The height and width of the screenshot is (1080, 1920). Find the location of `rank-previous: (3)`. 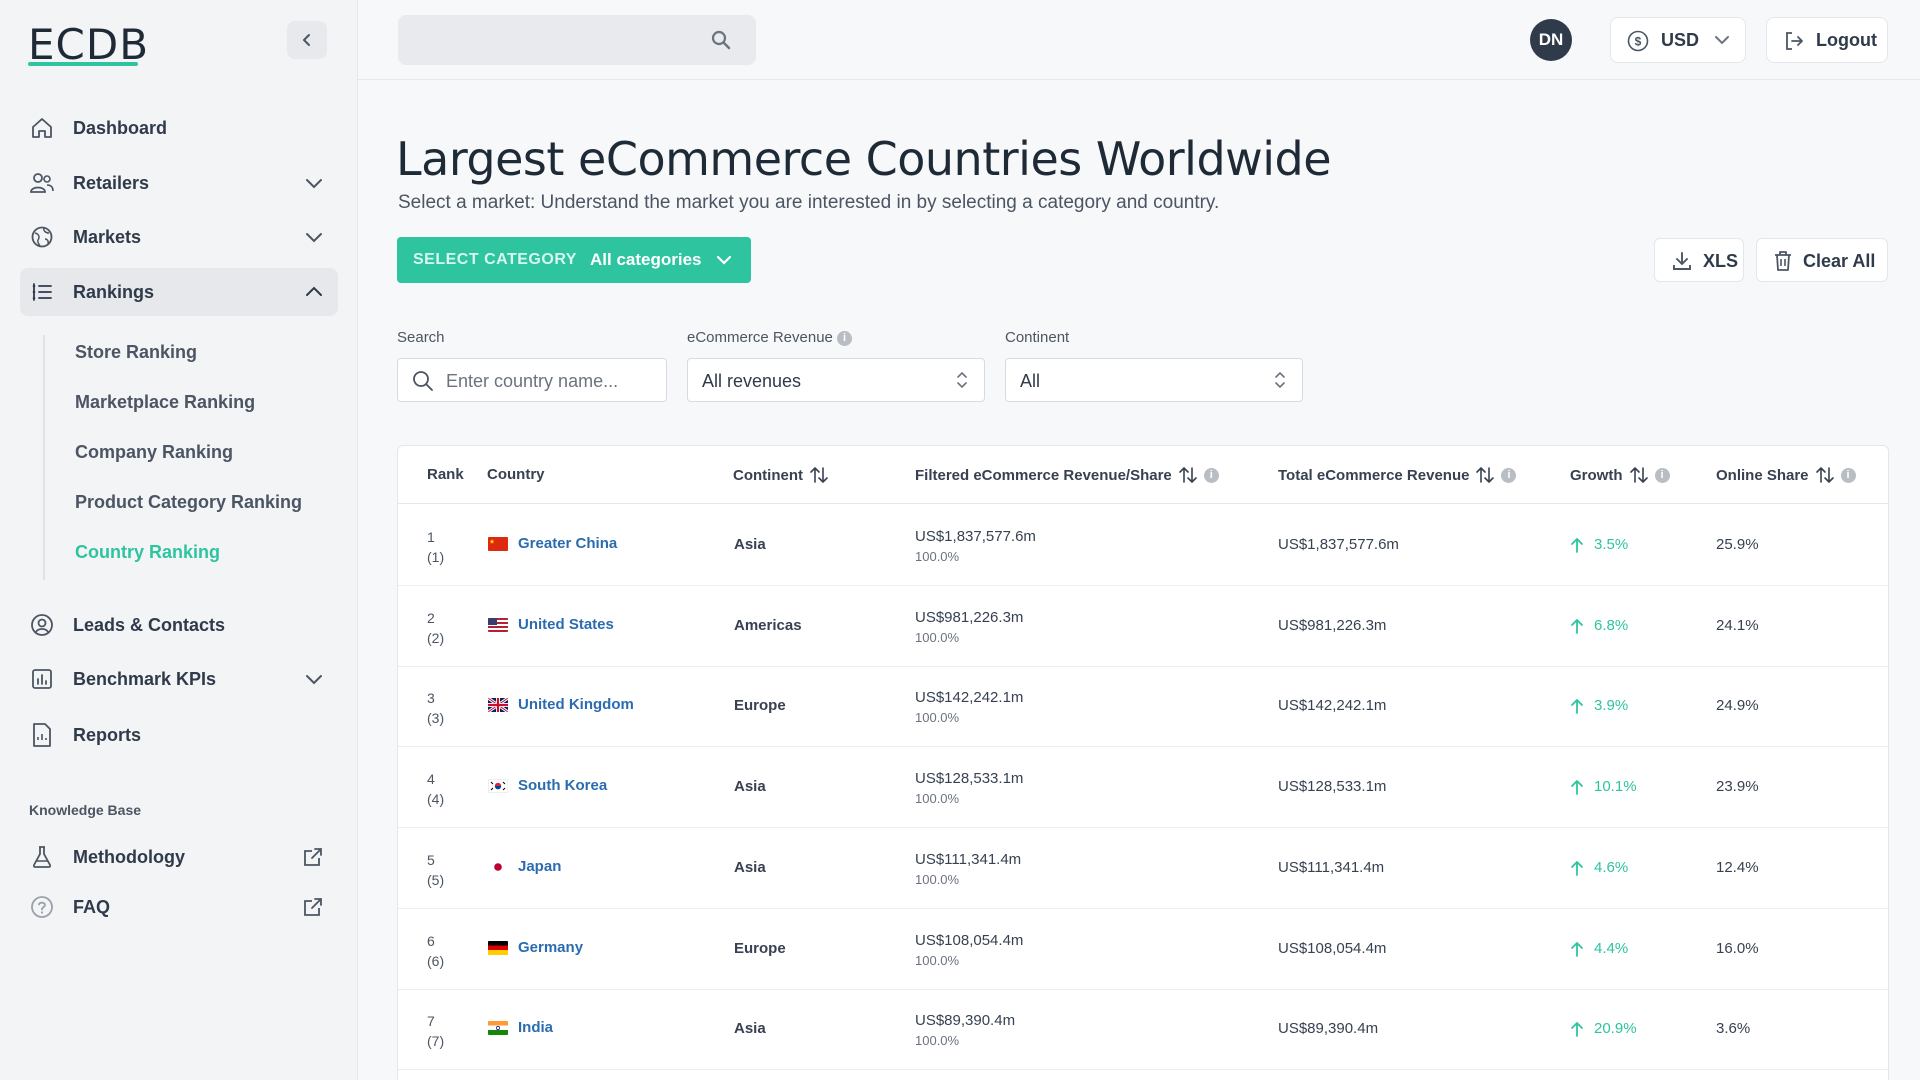

rank-previous: (3) is located at coordinates (436, 718).